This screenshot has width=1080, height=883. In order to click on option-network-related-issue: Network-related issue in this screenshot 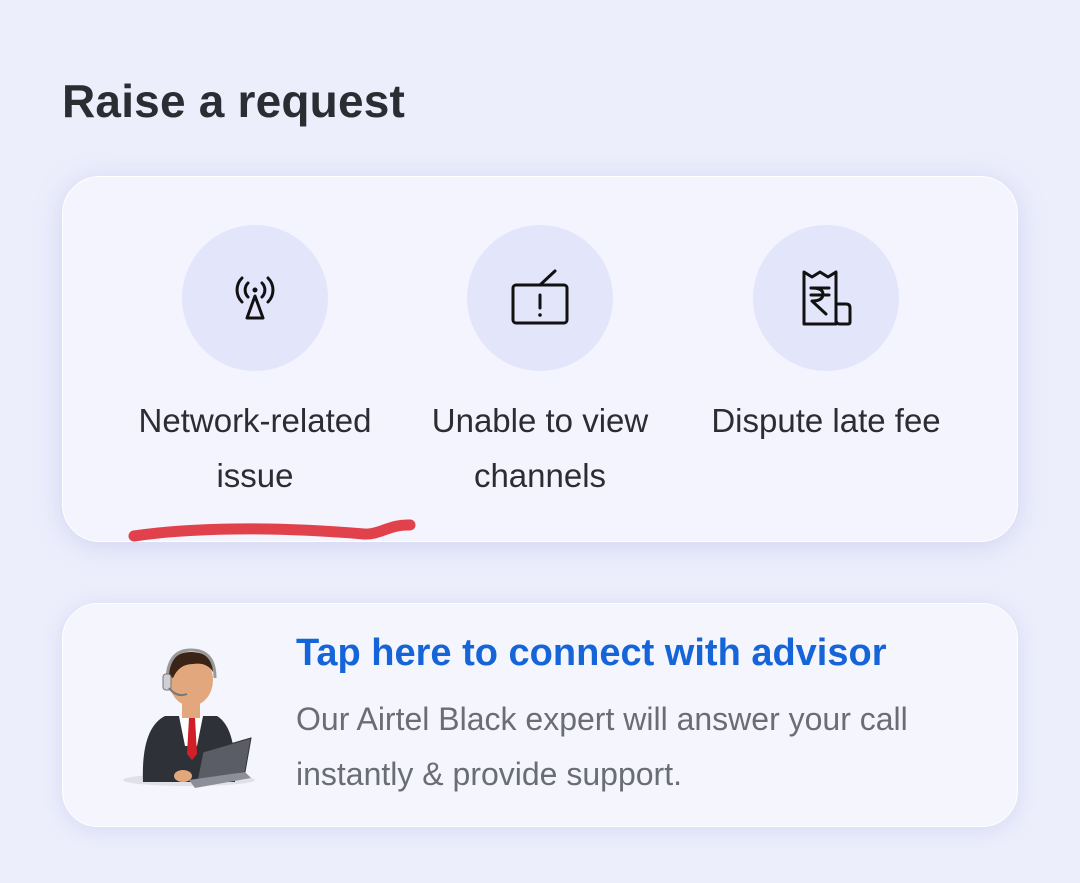, I will do `click(255, 364)`.